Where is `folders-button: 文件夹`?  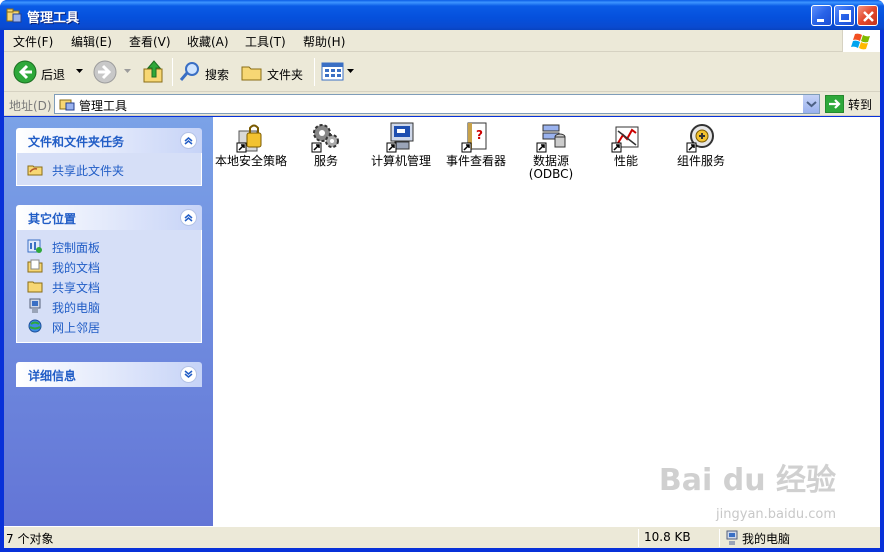 folders-button: 文件夹 is located at coordinates (274, 72).